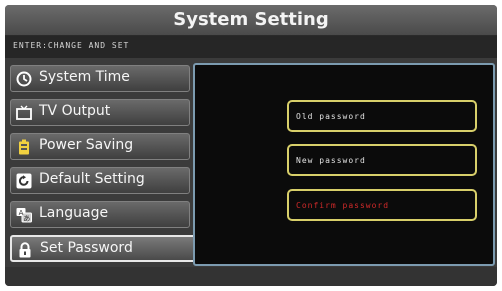 The height and width of the screenshot is (291, 502). Describe the element at coordinates (331, 116) in the screenshot. I see `old-password-placeholder: Old password` at that location.